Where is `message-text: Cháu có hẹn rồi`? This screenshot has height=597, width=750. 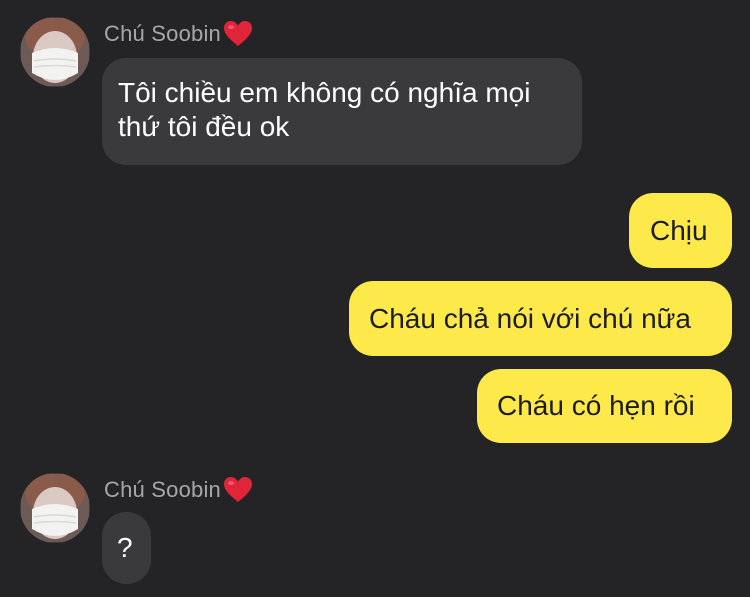
message-text: Cháu có hẹn rồi is located at coordinates (596, 405).